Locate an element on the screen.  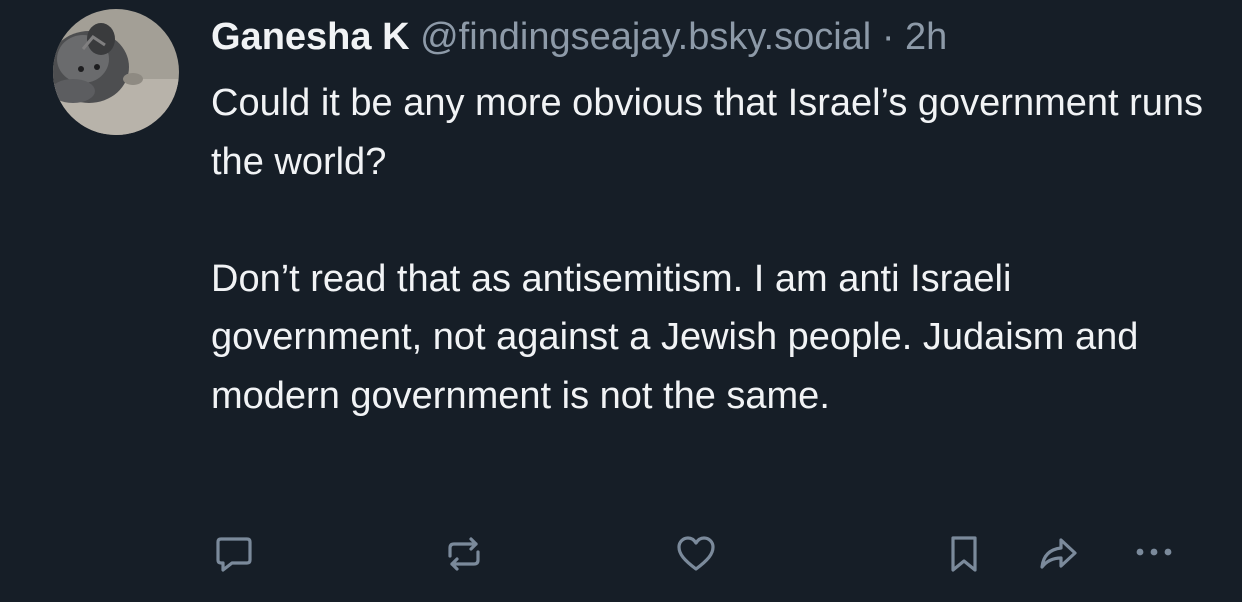
like-icon is located at coordinates (696, 553).